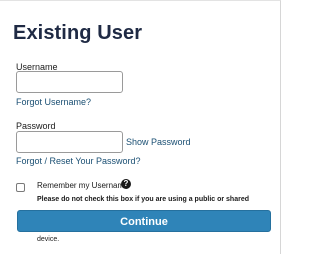 The image size is (320, 254). Describe the element at coordinates (36, 126) in the screenshot. I see `password-label: Password` at that location.